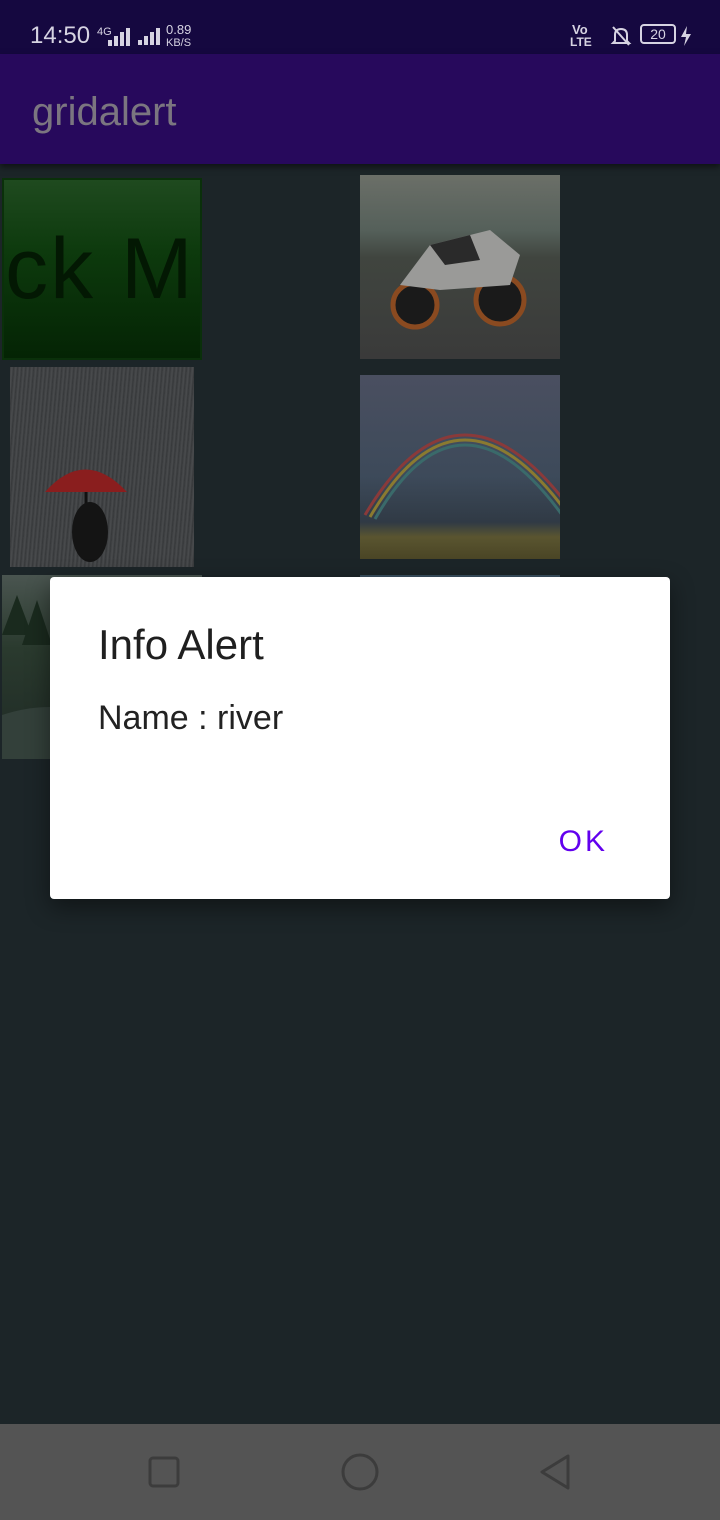 The width and height of the screenshot is (720, 1520). Describe the element at coordinates (119, 37) in the screenshot. I see `signal-strength-icon` at that location.